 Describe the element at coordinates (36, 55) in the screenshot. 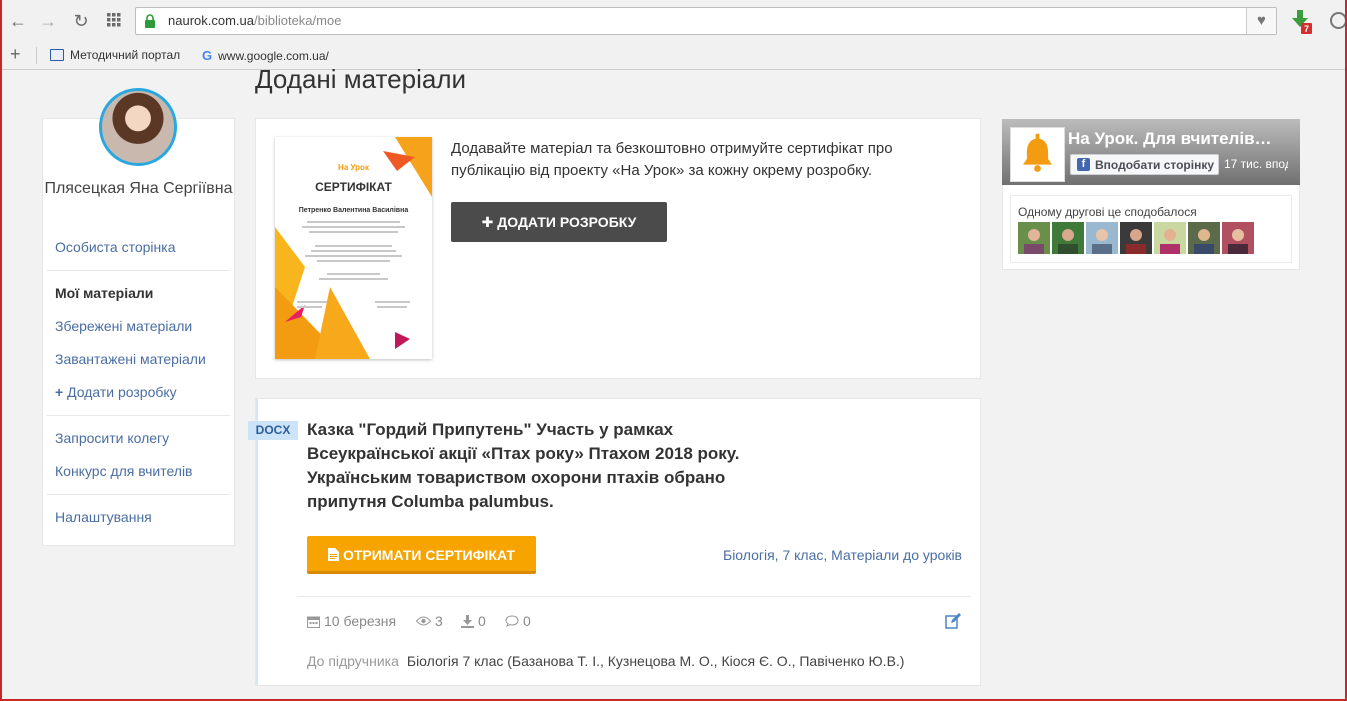

I see `bookmark-divider` at that location.